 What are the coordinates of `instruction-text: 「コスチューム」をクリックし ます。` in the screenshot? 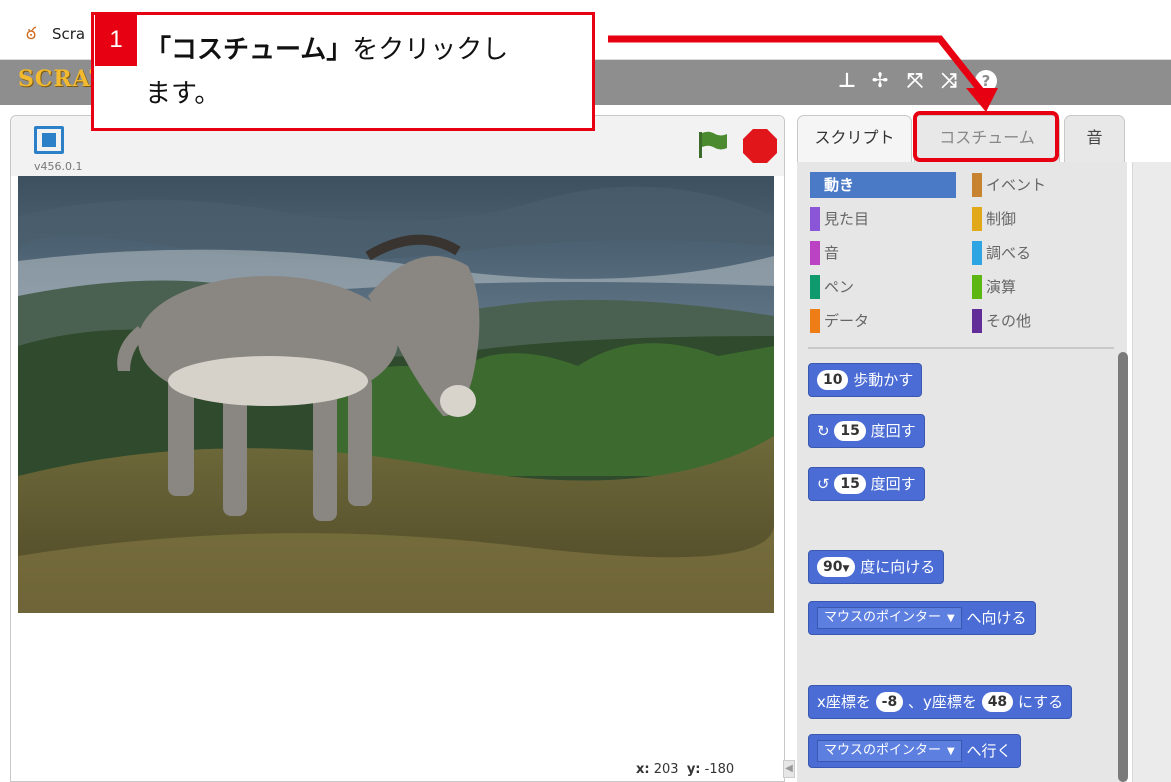 It's located at (365, 72).